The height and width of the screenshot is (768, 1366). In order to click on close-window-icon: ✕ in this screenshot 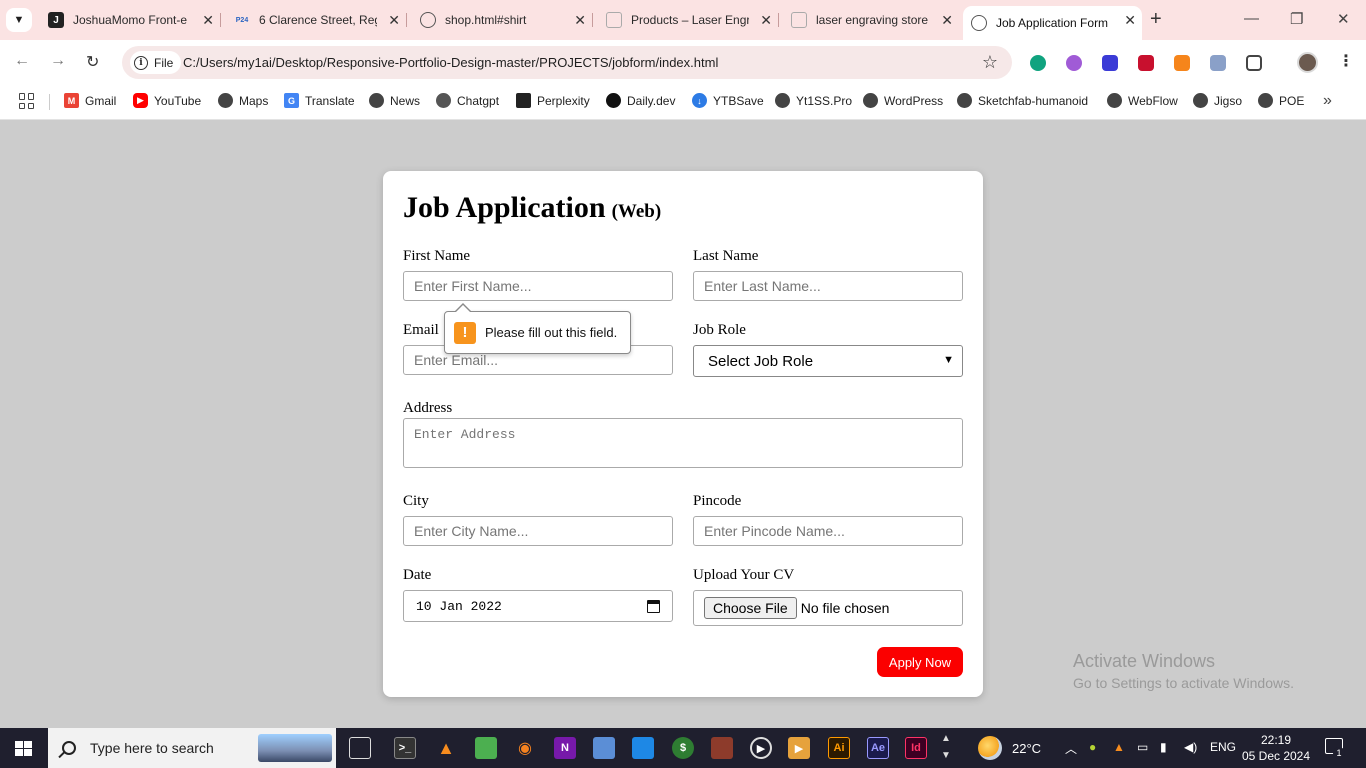, I will do `click(1343, 19)`.